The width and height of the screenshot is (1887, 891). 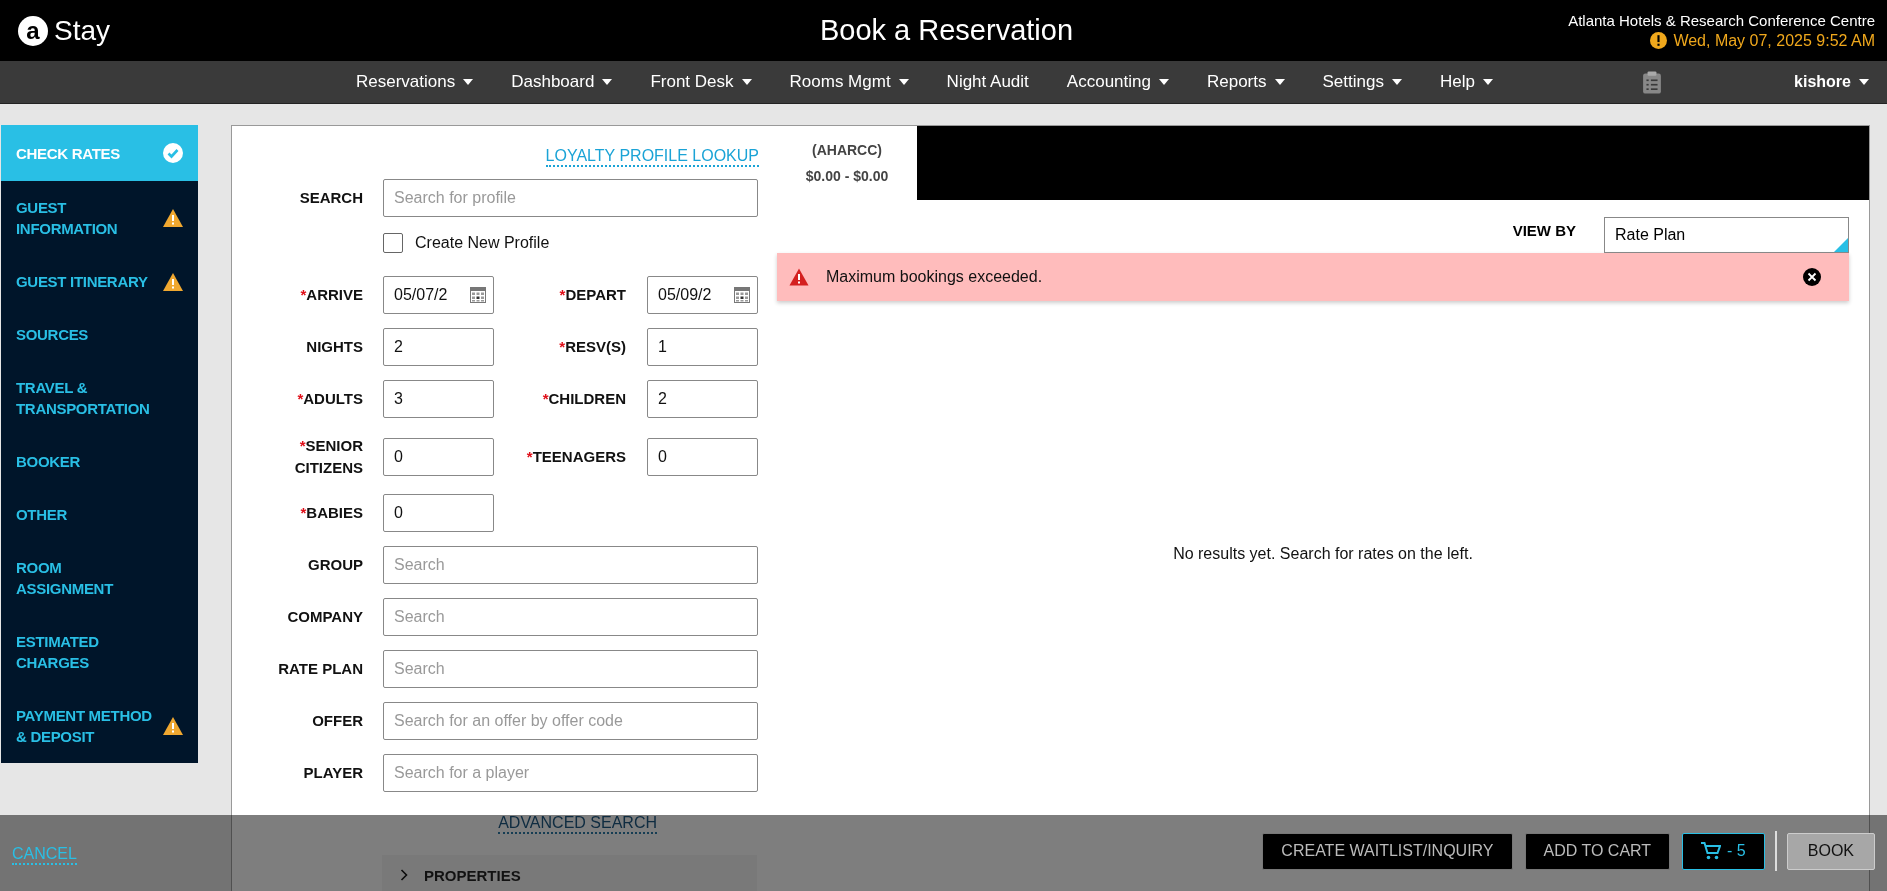 I want to click on logo-mark: a, so click(x=33, y=30).